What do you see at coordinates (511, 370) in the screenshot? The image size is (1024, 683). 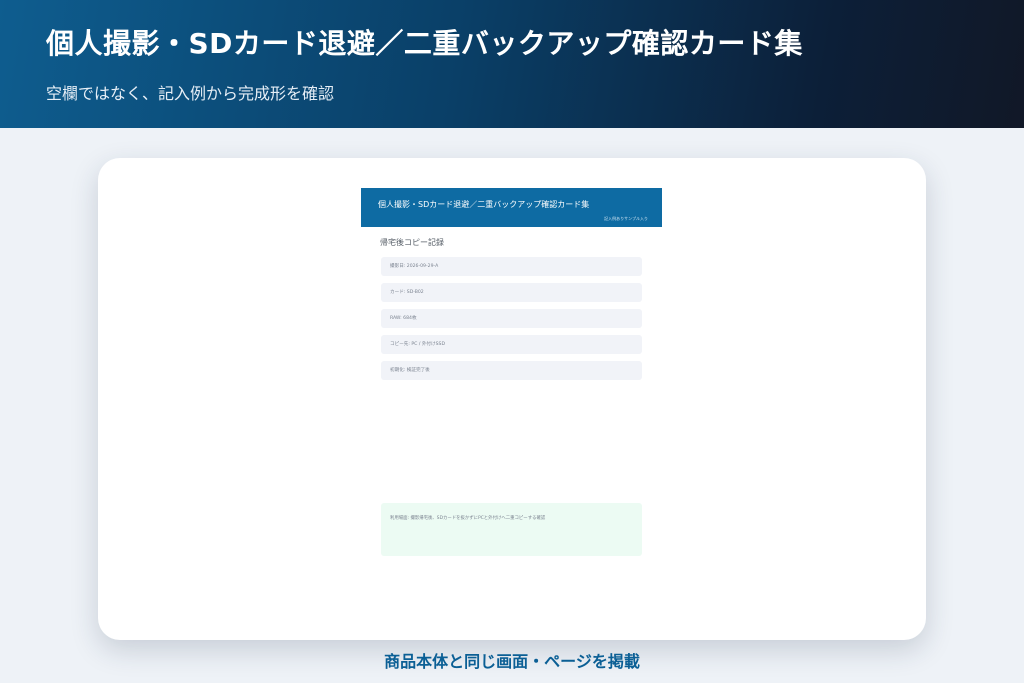 I see `field-format-timing: 初期化: 検証完了後` at bounding box center [511, 370].